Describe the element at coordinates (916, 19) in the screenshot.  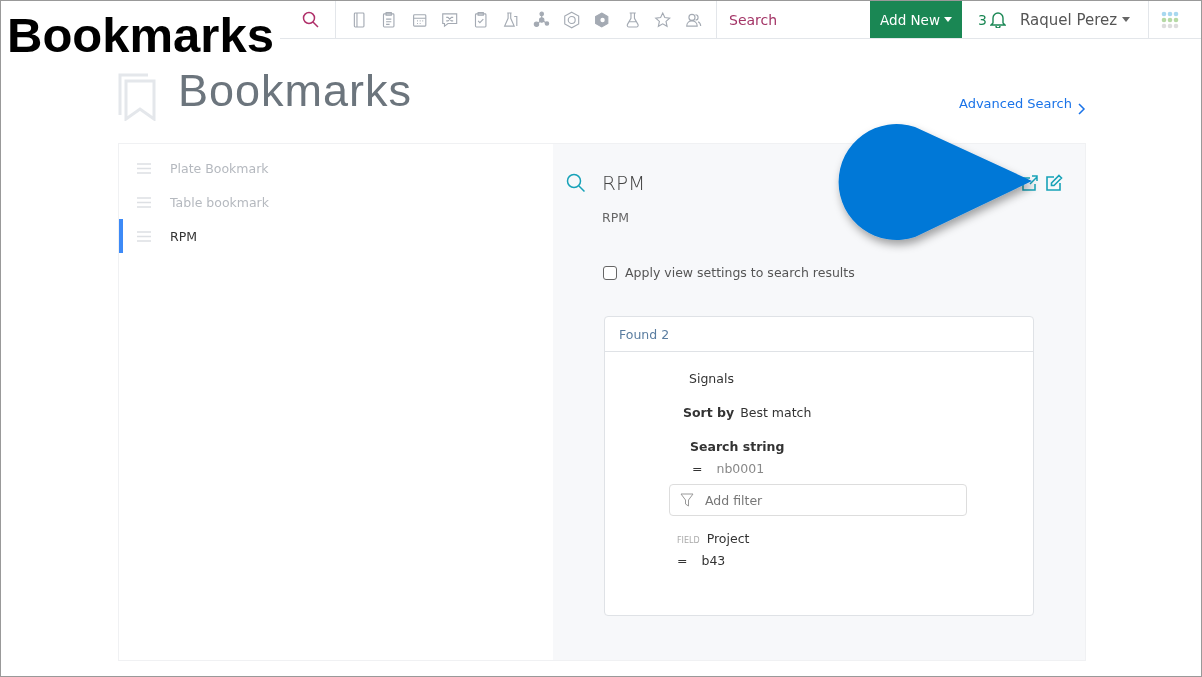
I see `add-new-button: Add New` at that location.